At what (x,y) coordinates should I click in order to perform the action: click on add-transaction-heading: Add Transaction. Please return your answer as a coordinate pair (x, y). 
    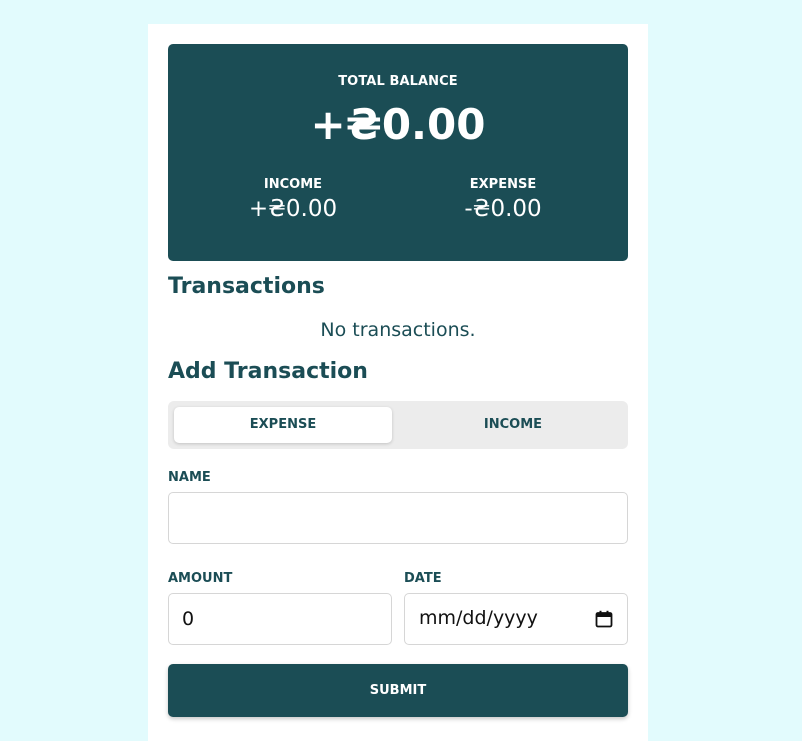
    Looking at the image, I should click on (268, 371).